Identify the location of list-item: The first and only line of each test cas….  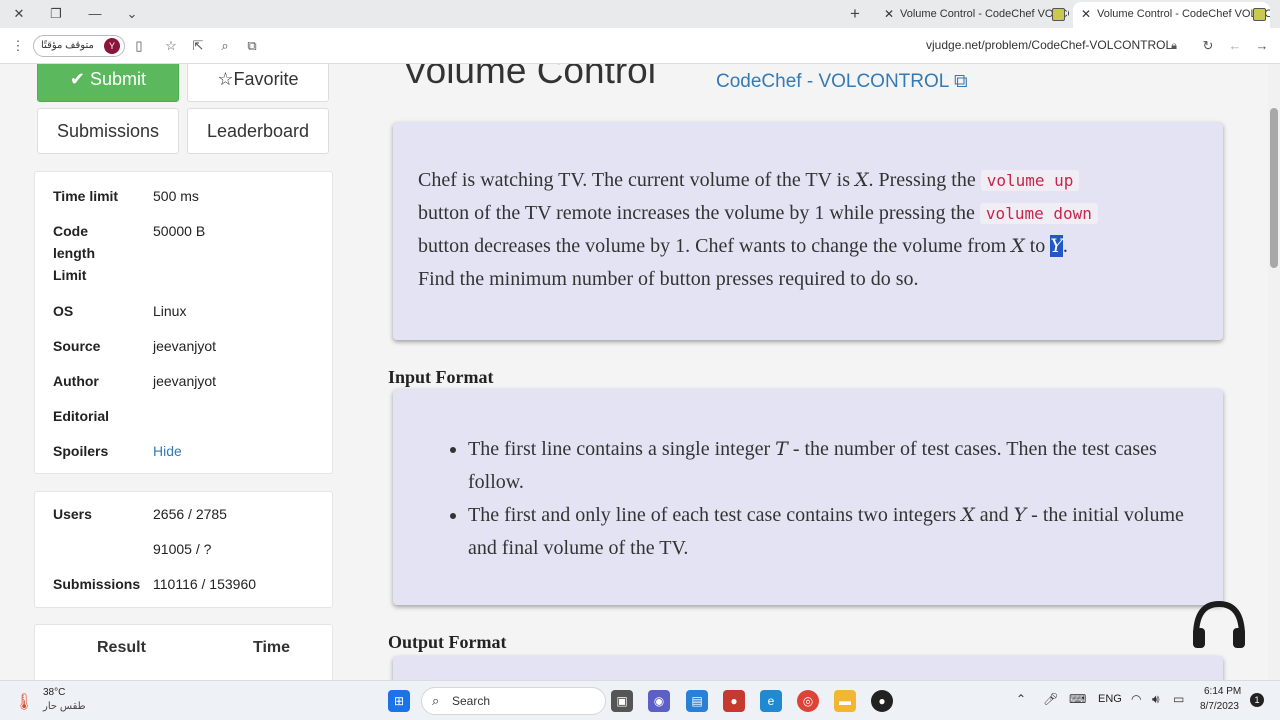
(838, 532).